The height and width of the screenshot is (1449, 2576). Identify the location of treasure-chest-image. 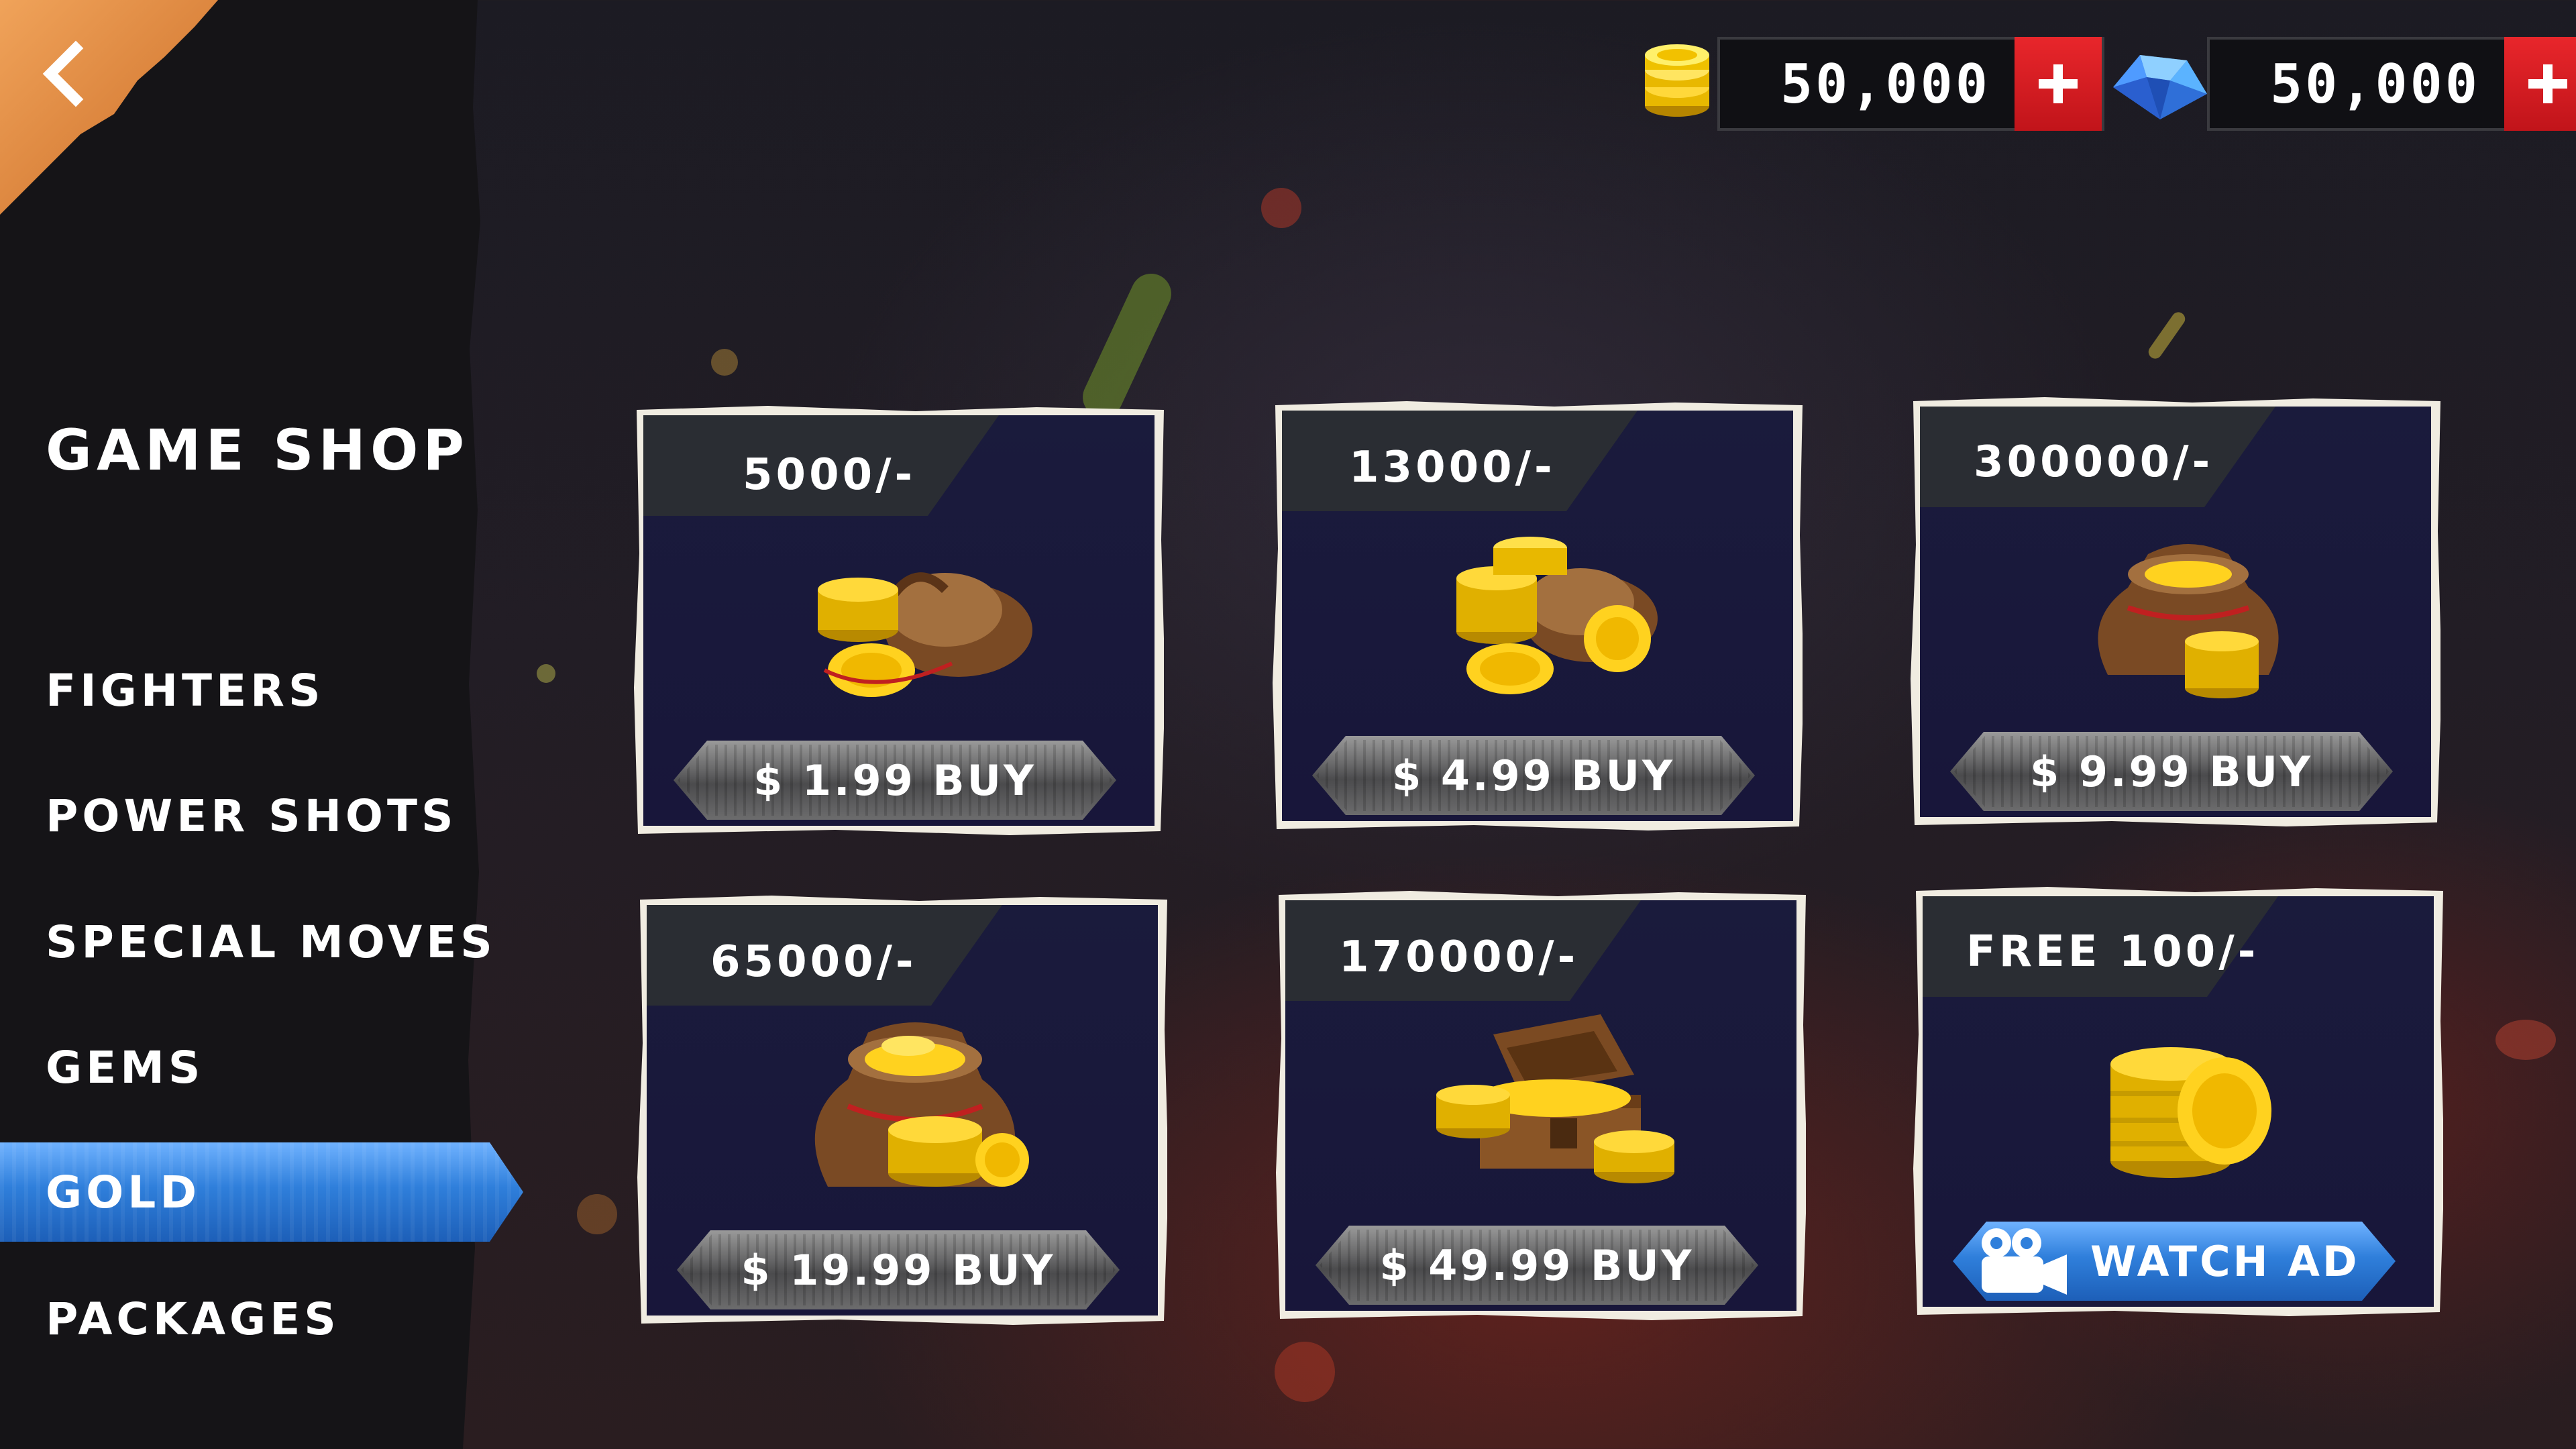
(1555, 1098).